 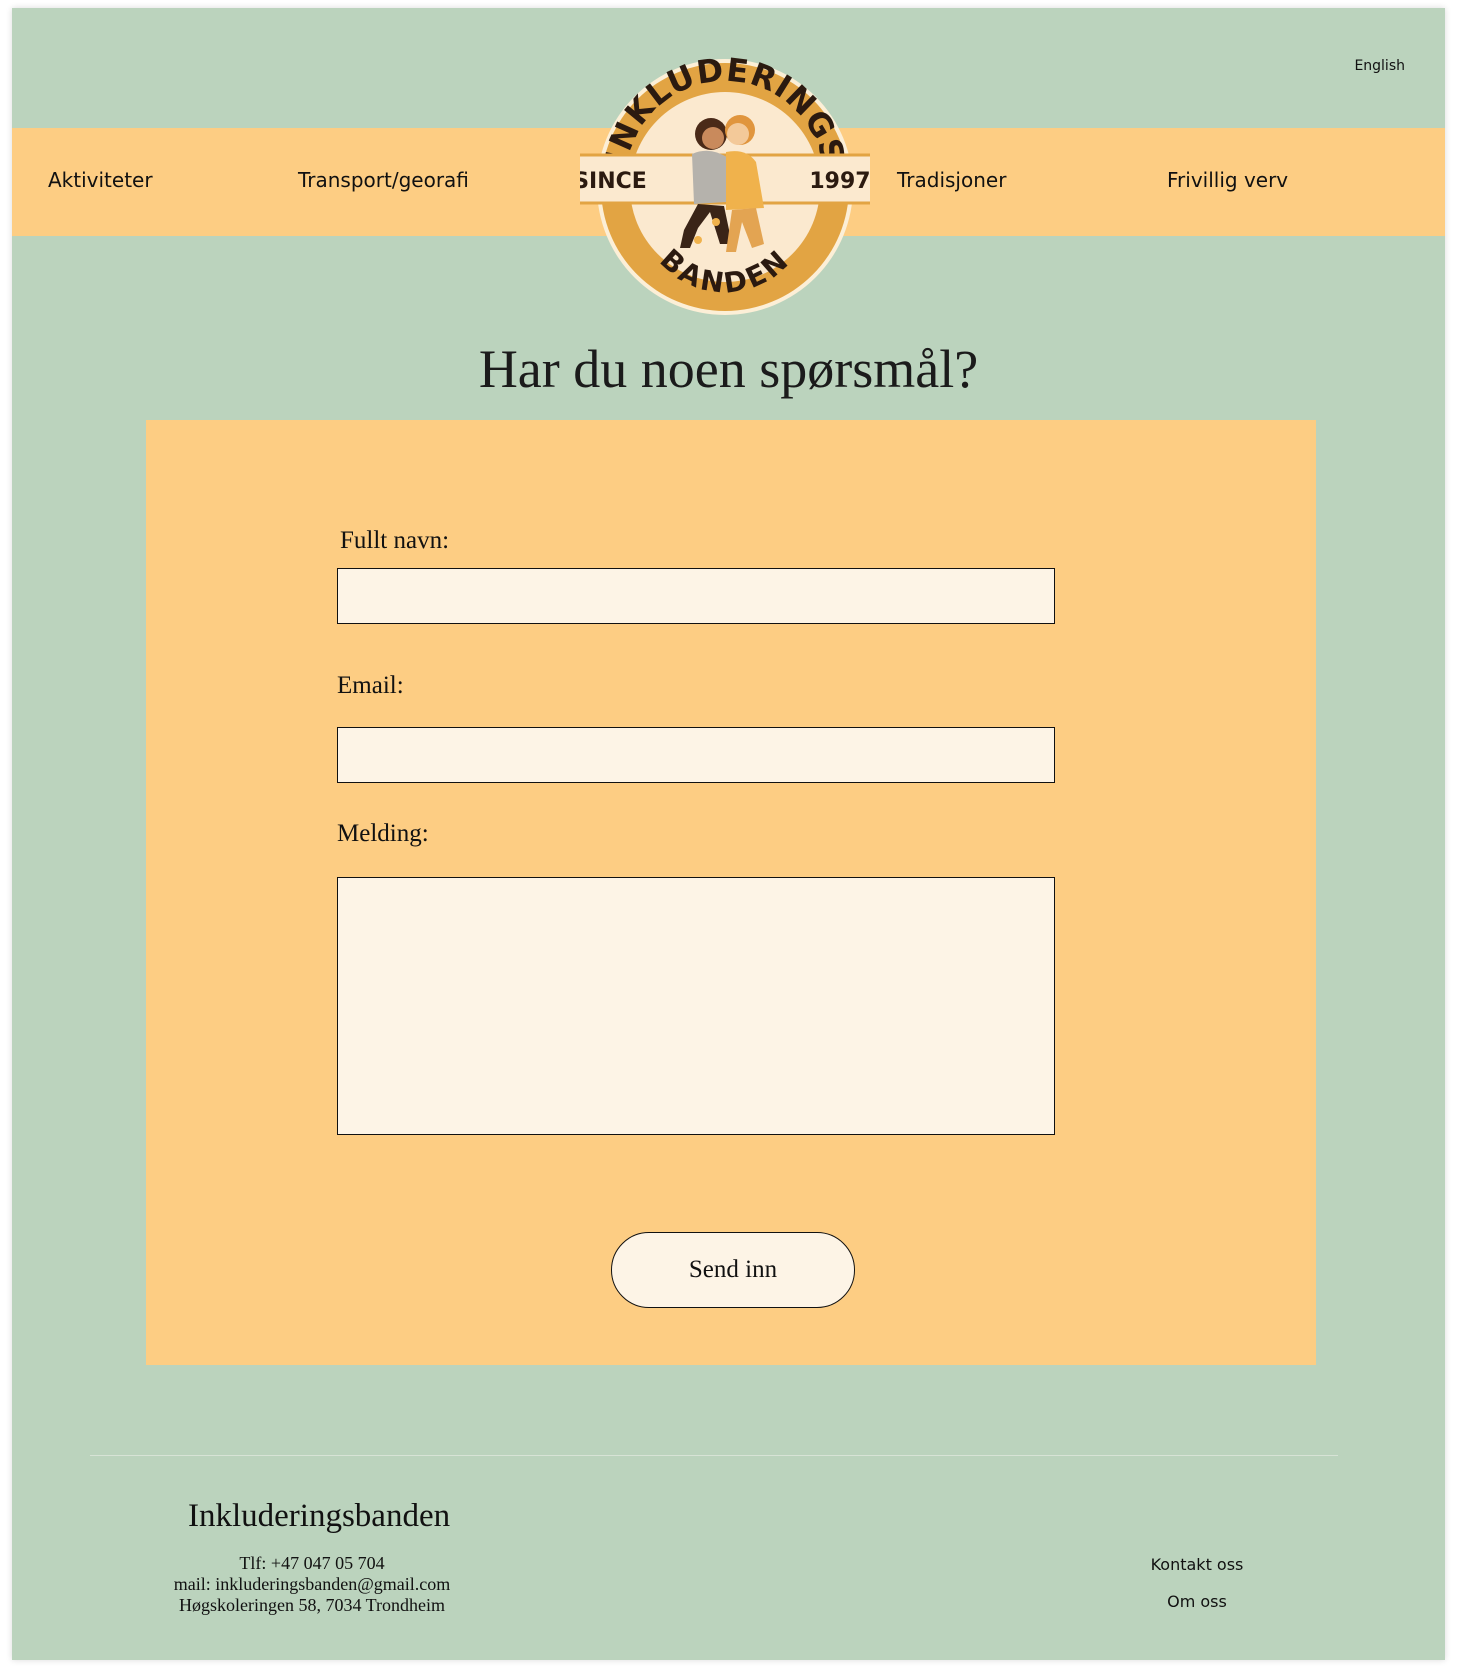 I want to click on name-label: Fullt navn:, so click(x=395, y=540).